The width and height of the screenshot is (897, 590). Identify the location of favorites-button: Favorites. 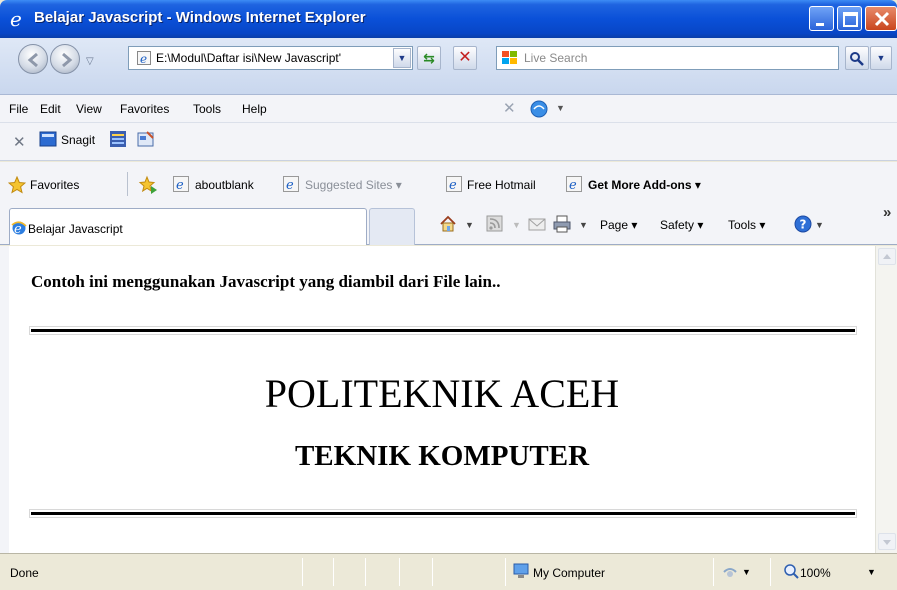
(54, 185).